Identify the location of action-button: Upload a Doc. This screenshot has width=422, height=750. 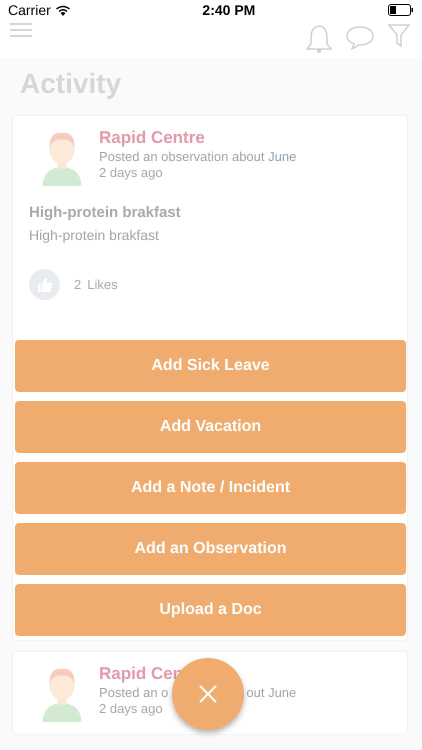
(210, 610).